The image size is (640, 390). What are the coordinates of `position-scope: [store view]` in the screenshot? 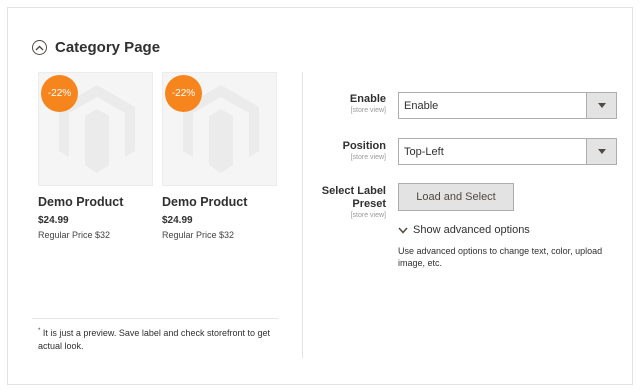 It's located at (368, 157).